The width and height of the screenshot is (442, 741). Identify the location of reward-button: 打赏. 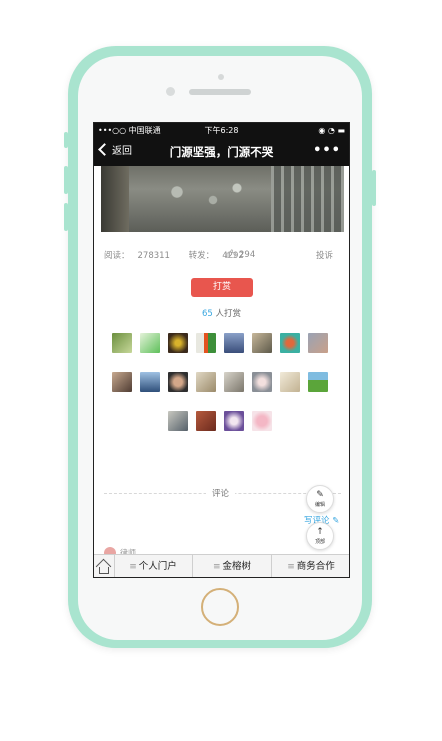
(222, 287).